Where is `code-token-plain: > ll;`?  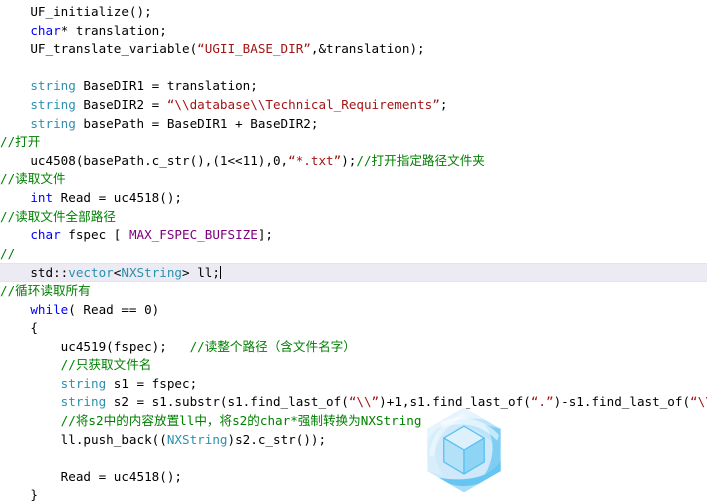 code-token-plain: > ll; is located at coordinates (201, 273).